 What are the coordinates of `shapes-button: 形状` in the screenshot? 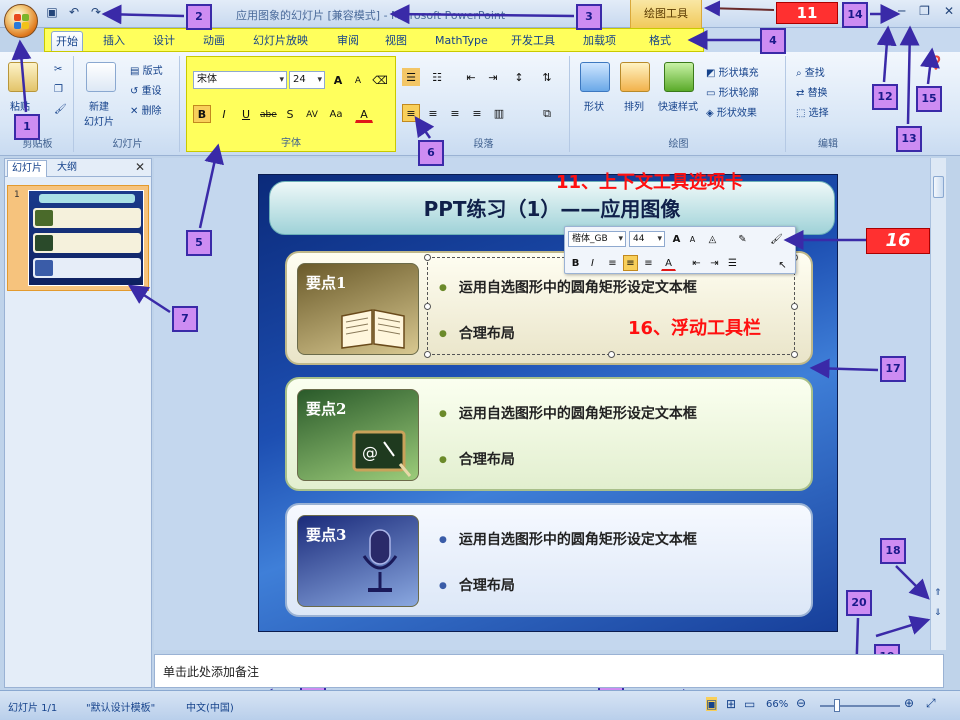 It's located at (594, 105).